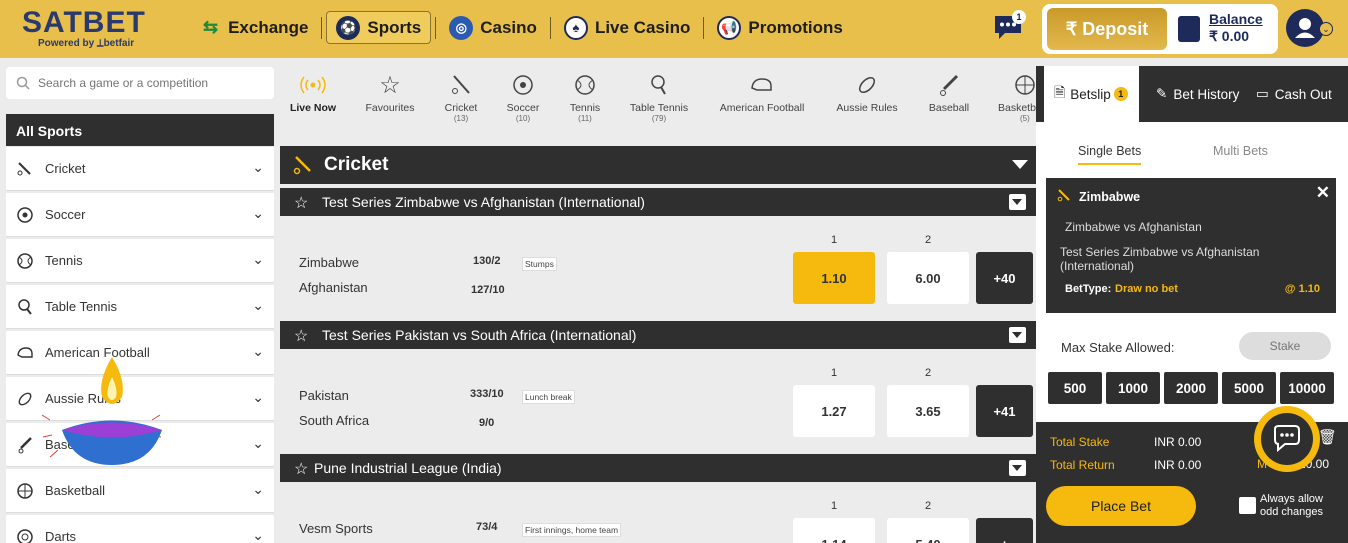 This screenshot has width=1348, height=543. I want to click on sidebar-item-basketball: Basketball ⌄, so click(140, 491).